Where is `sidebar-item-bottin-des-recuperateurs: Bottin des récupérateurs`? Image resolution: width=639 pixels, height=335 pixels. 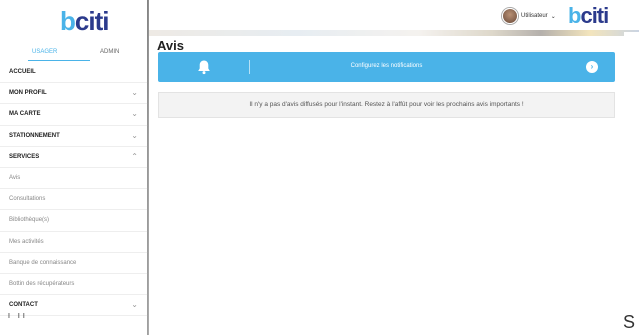 sidebar-item-bottin-des-recuperateurs: Bottin des récupérateurs is located at coordinates (74, 285).